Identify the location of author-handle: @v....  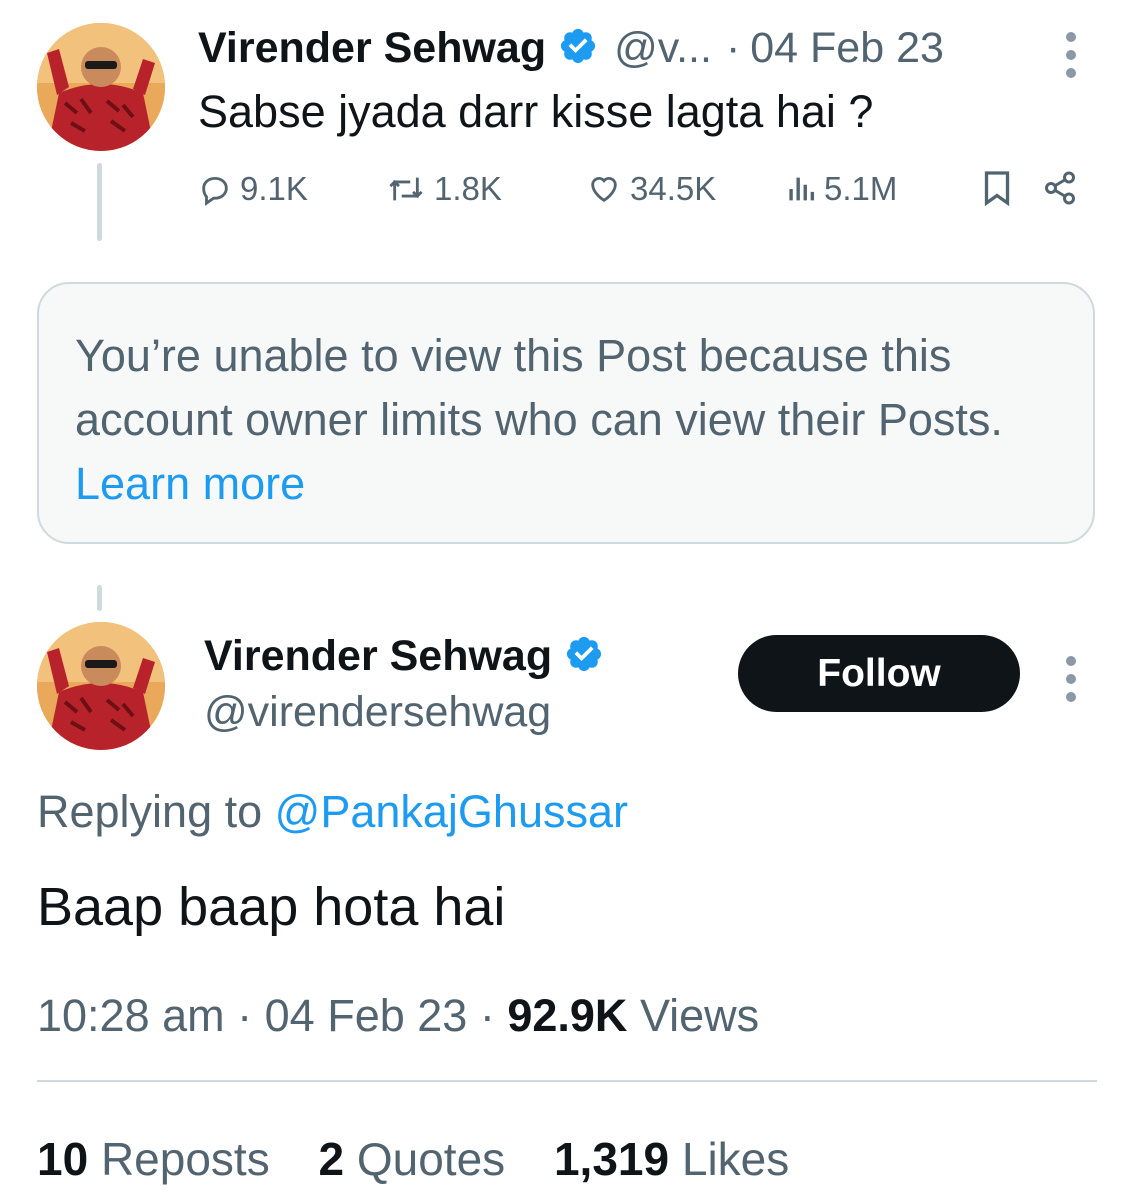
(663, 48).